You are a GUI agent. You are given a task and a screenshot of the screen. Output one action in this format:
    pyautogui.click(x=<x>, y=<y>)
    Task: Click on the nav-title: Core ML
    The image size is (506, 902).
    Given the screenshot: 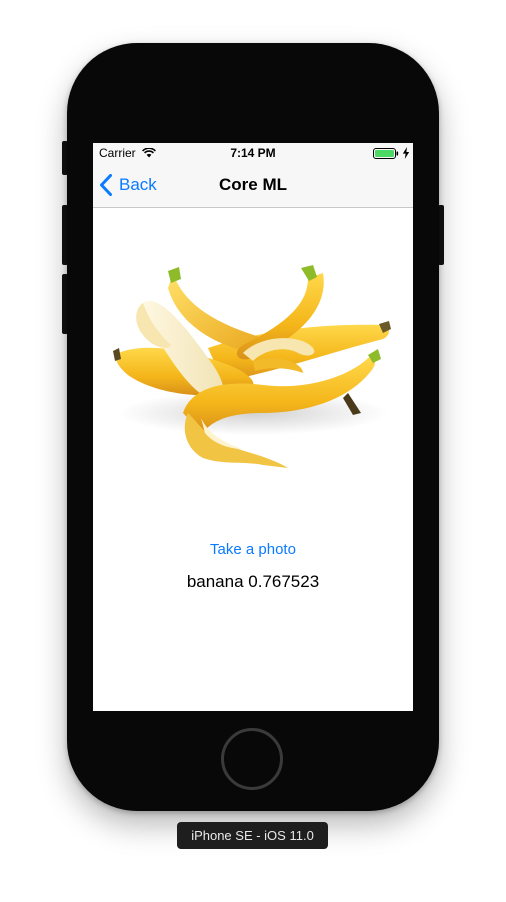 What is the action you would take?
    pyautogui.click(x=253, y=184)
    